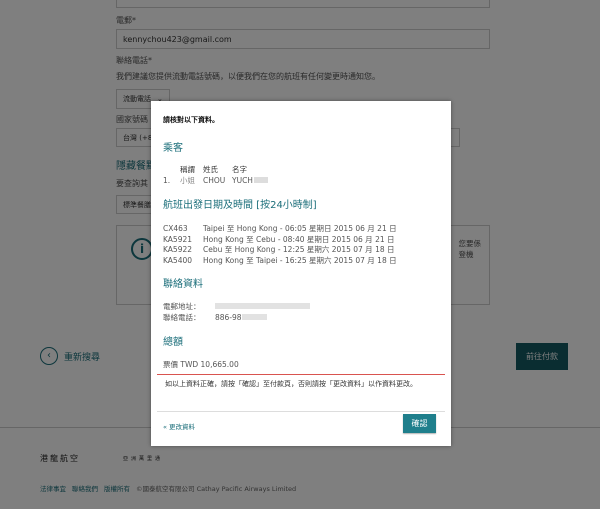  I want to click on col-given: 名字, so click(239, 169).